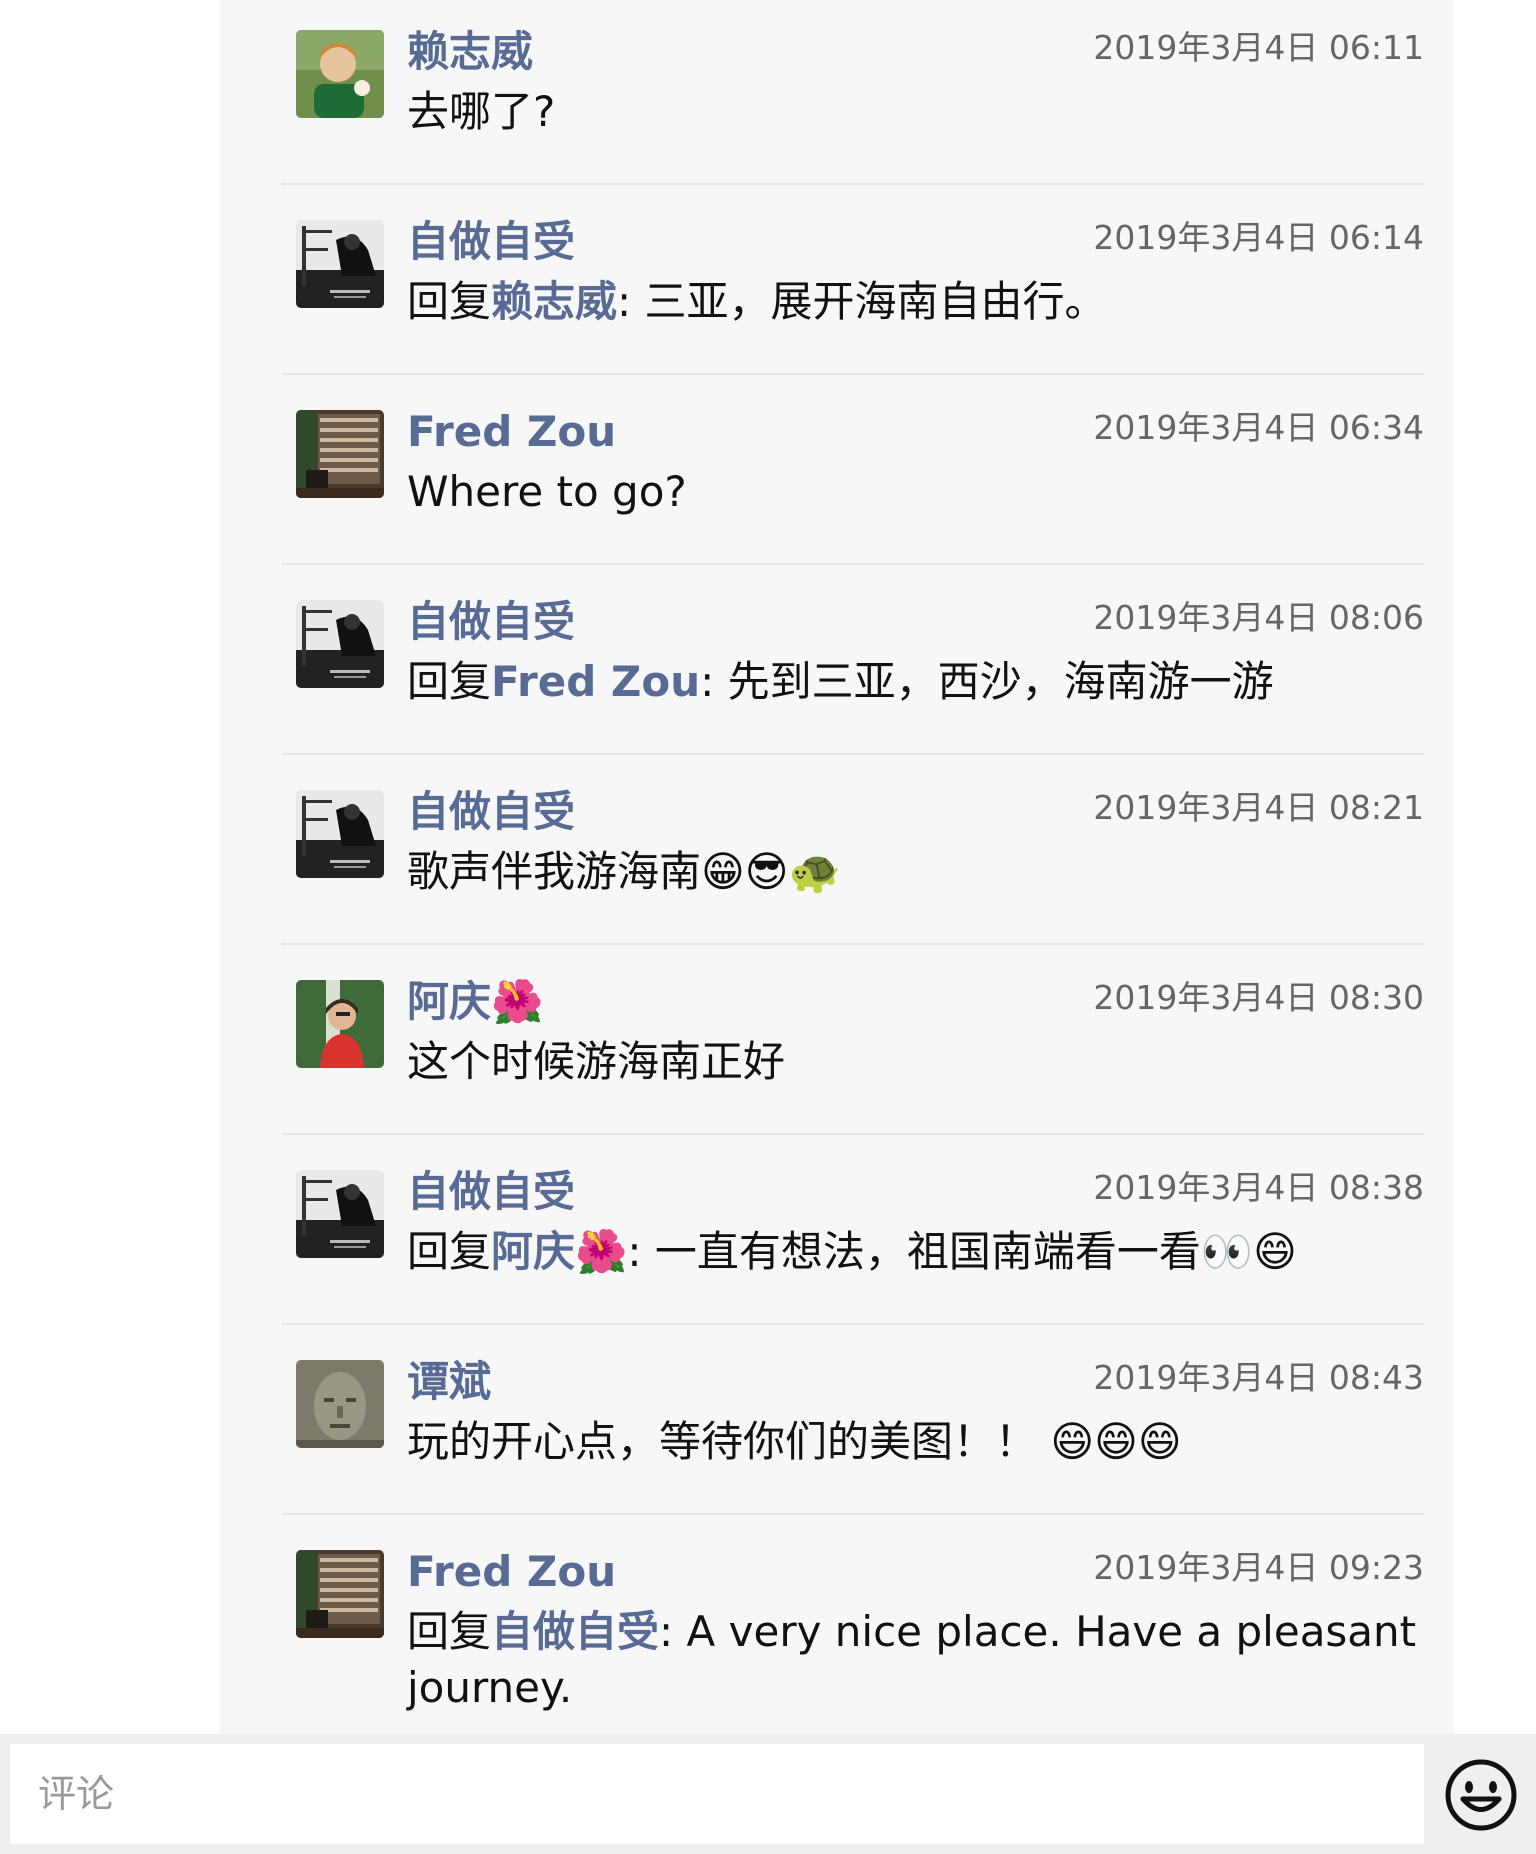 The width and height of the screenshot is (1536, 1854). I want to click on reply-to-name: 赖志威, so click(554, 301).